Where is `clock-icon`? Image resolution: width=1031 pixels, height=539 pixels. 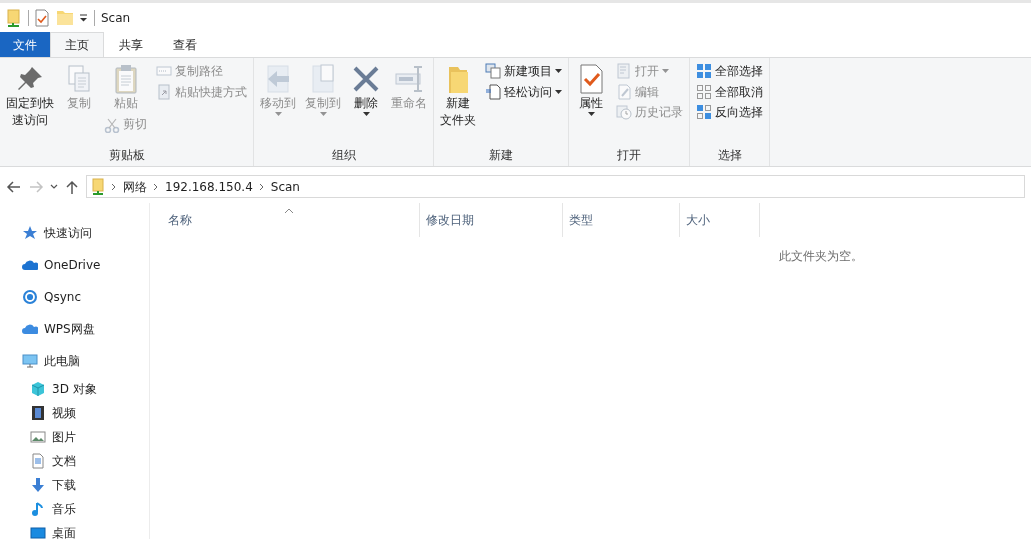
clock-icon is located at coordinates (624, 112).